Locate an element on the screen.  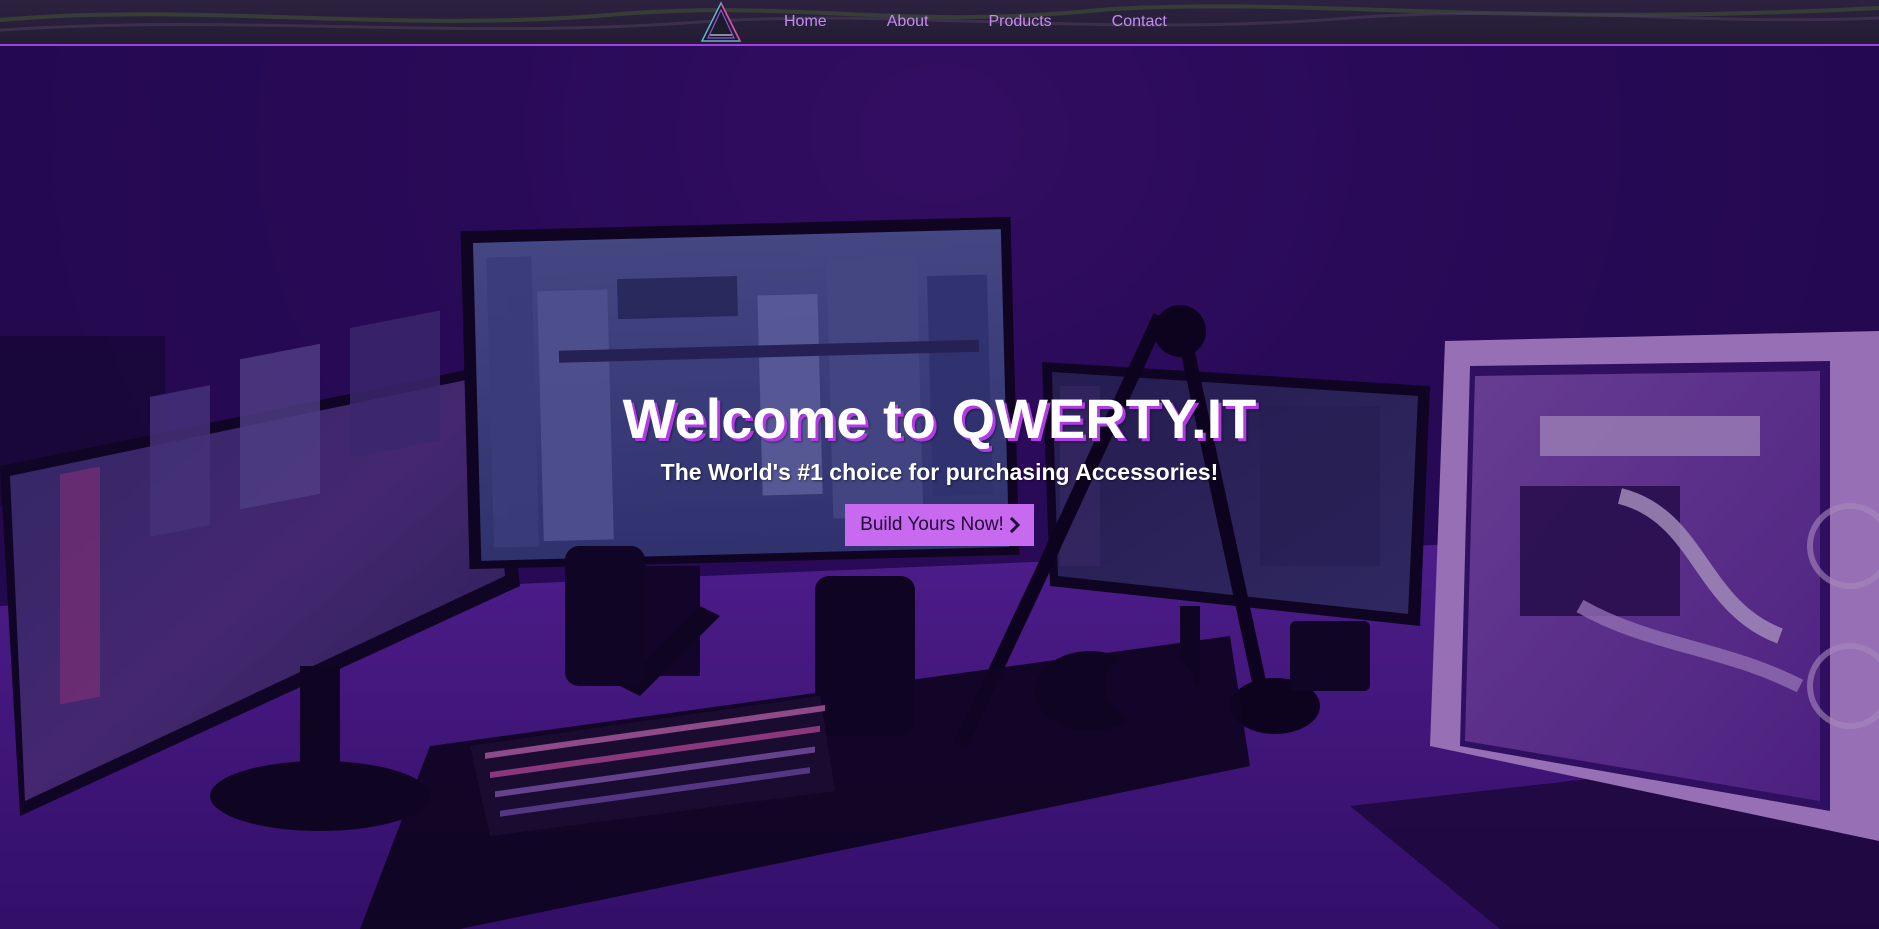
nav-link-home: Home is located at coordinates (805, 22).